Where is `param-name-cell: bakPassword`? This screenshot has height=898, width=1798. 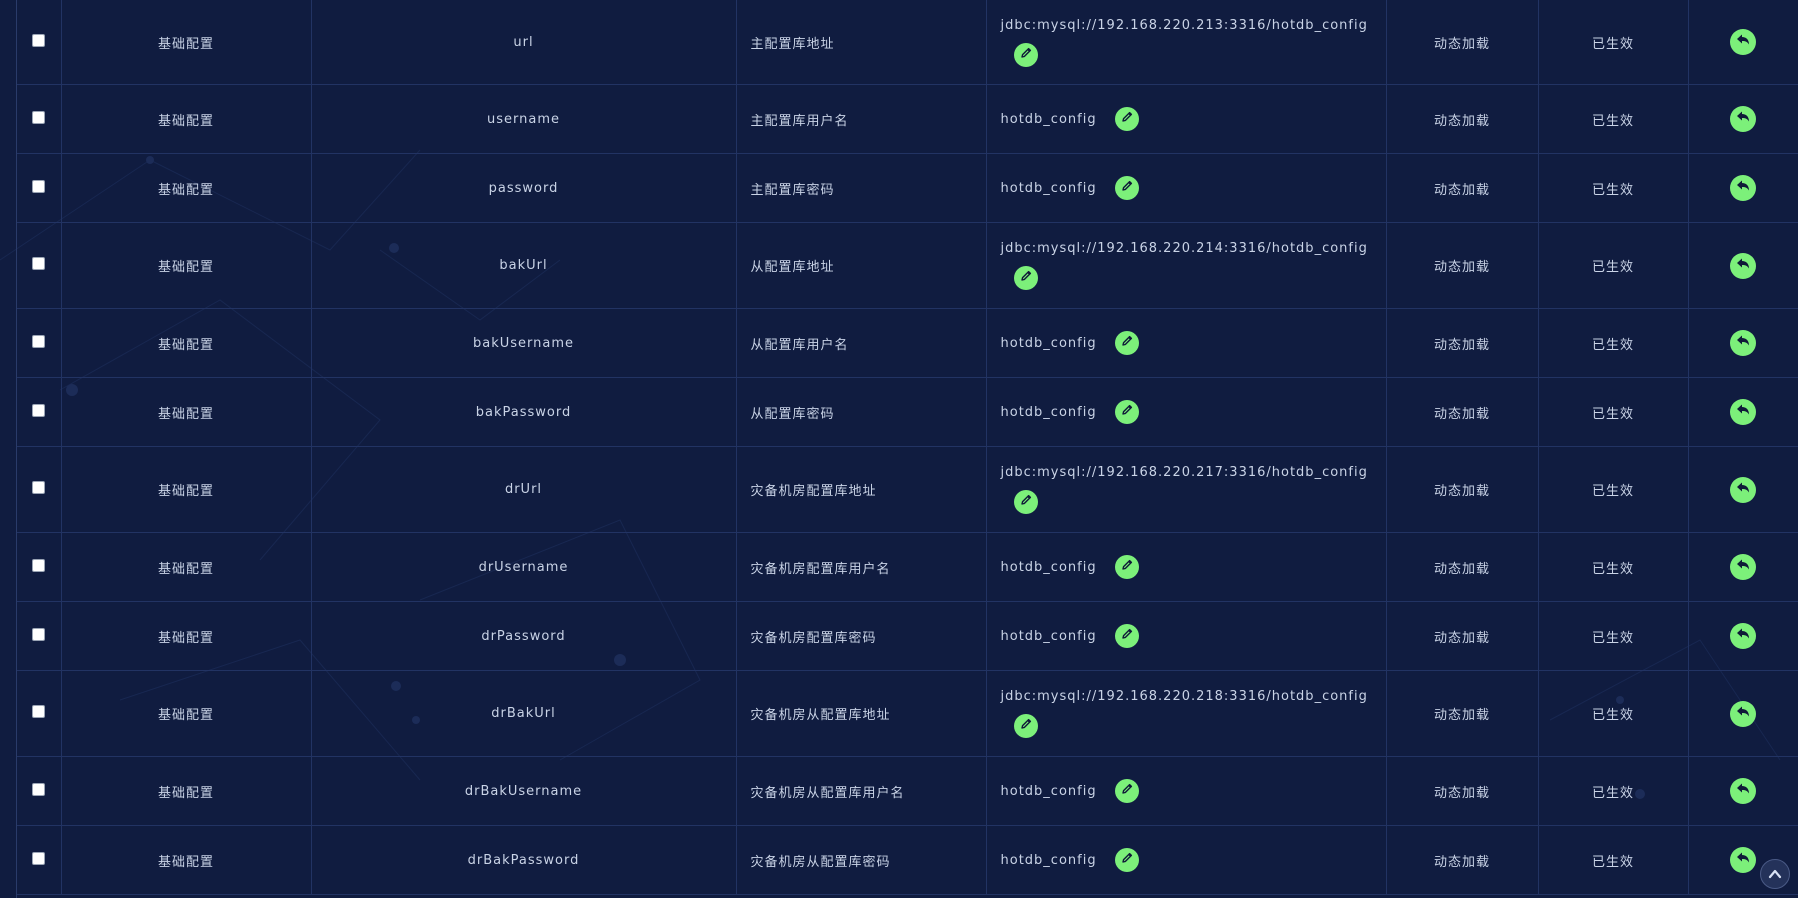
param-name-cell: bakPassword is located at coordinates (524, 412).